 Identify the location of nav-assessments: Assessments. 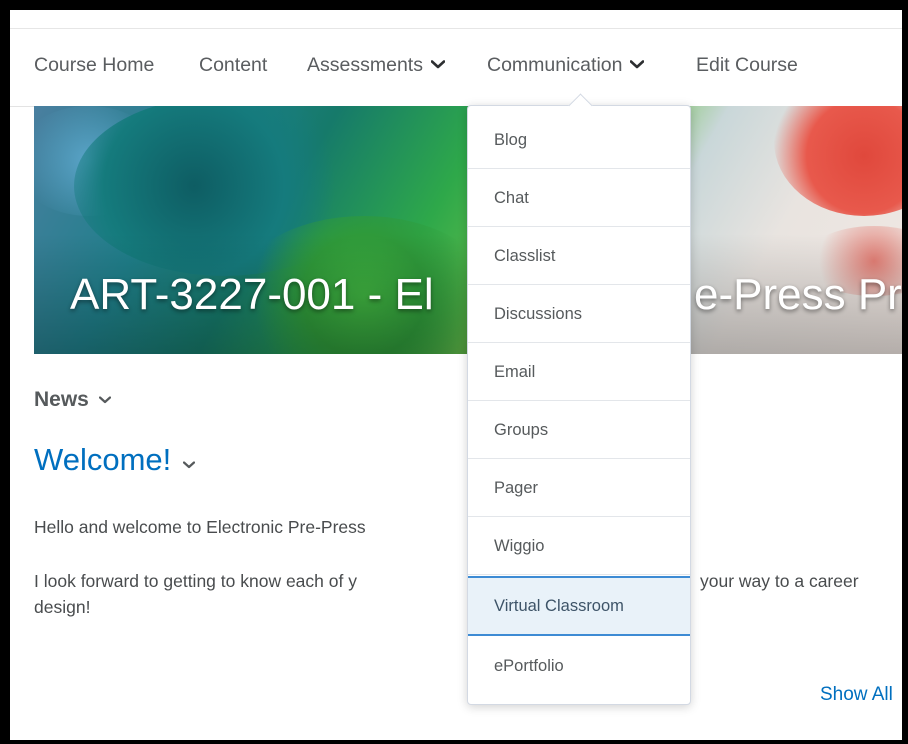
(376, 64).